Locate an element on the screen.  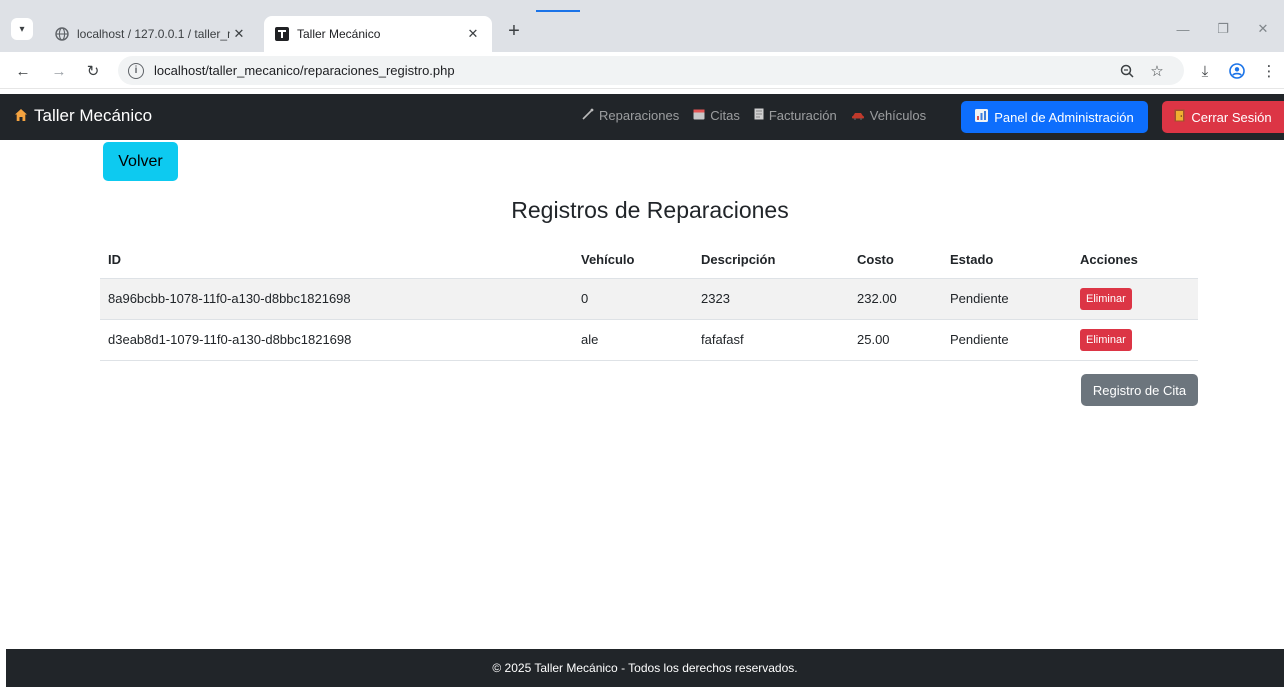
bookmark-star-icon: ☆ is located at coordinates (1157, 71).